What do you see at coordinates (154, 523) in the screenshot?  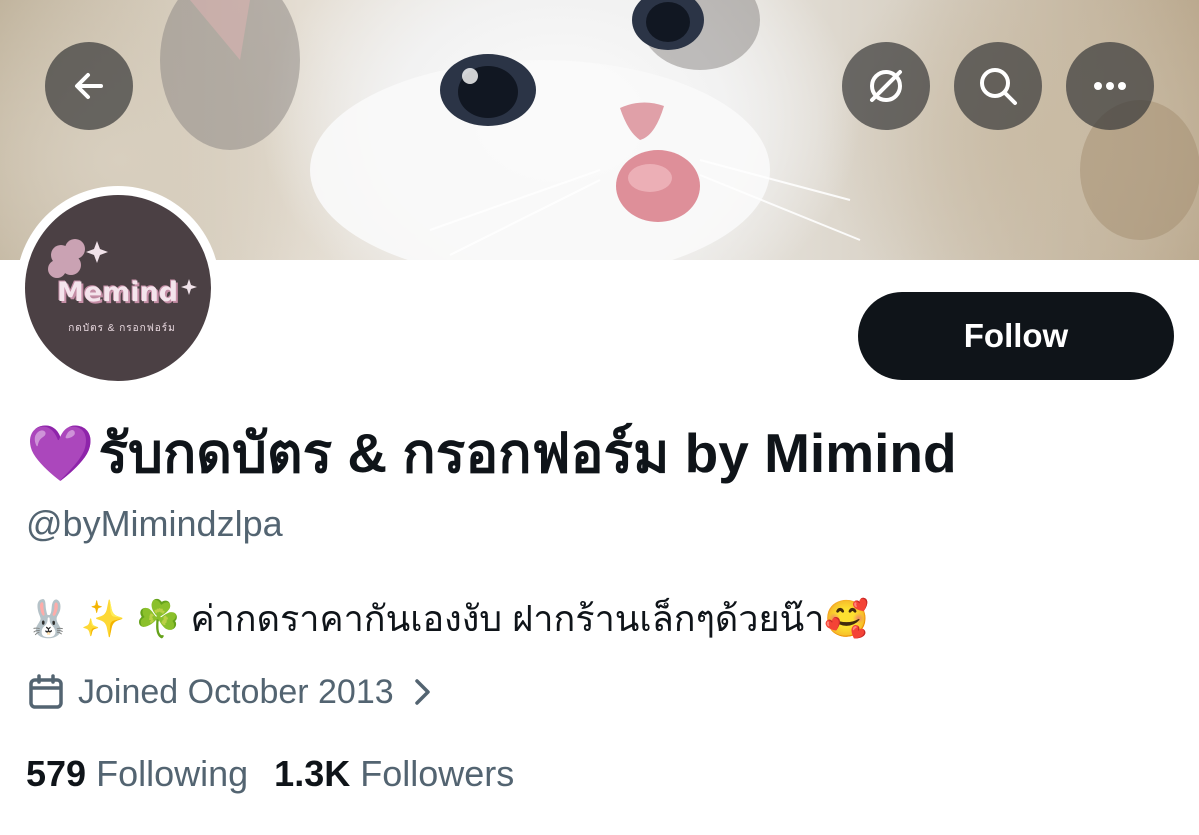 I see `user-handle: @byMimindzlpa` at bounding box center [154, 523].